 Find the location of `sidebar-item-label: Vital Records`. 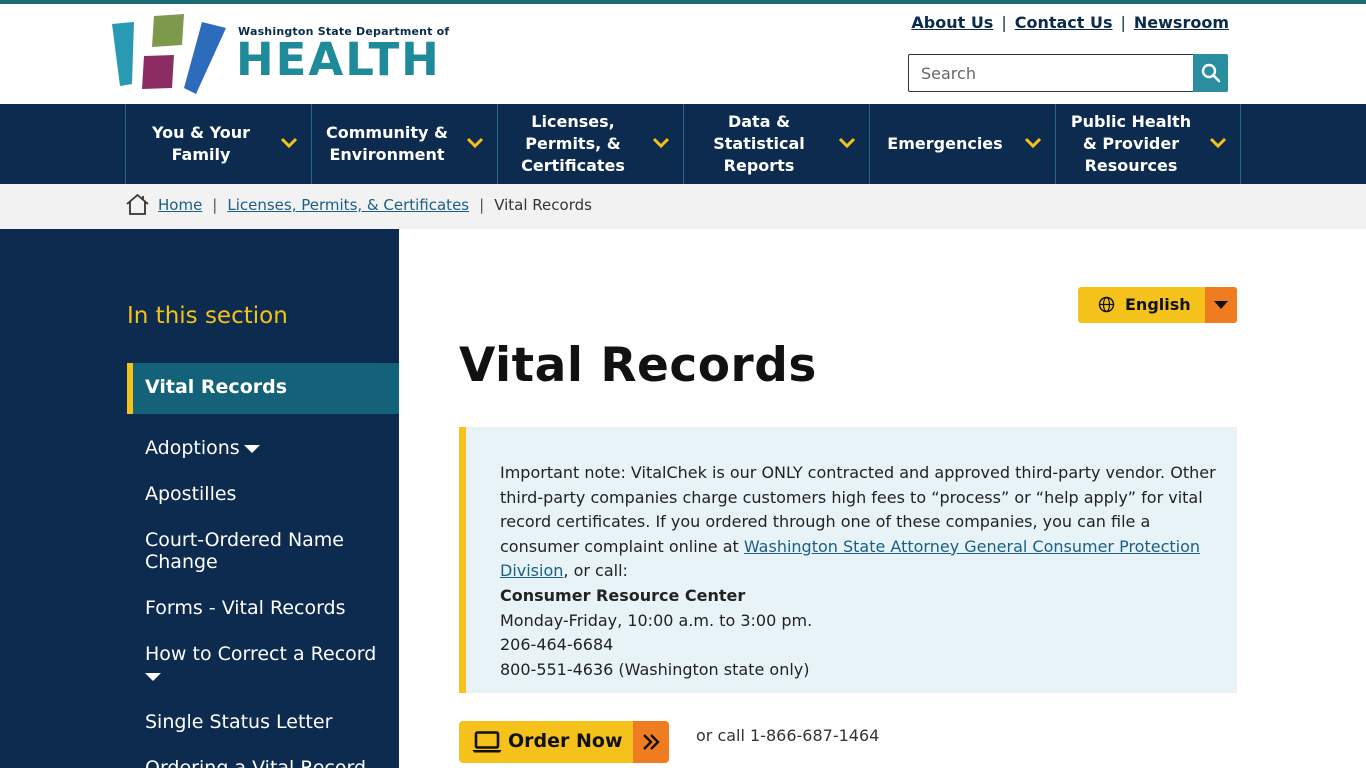

sidebar-item-label: Vital Records is located at coordinates (216, 387).